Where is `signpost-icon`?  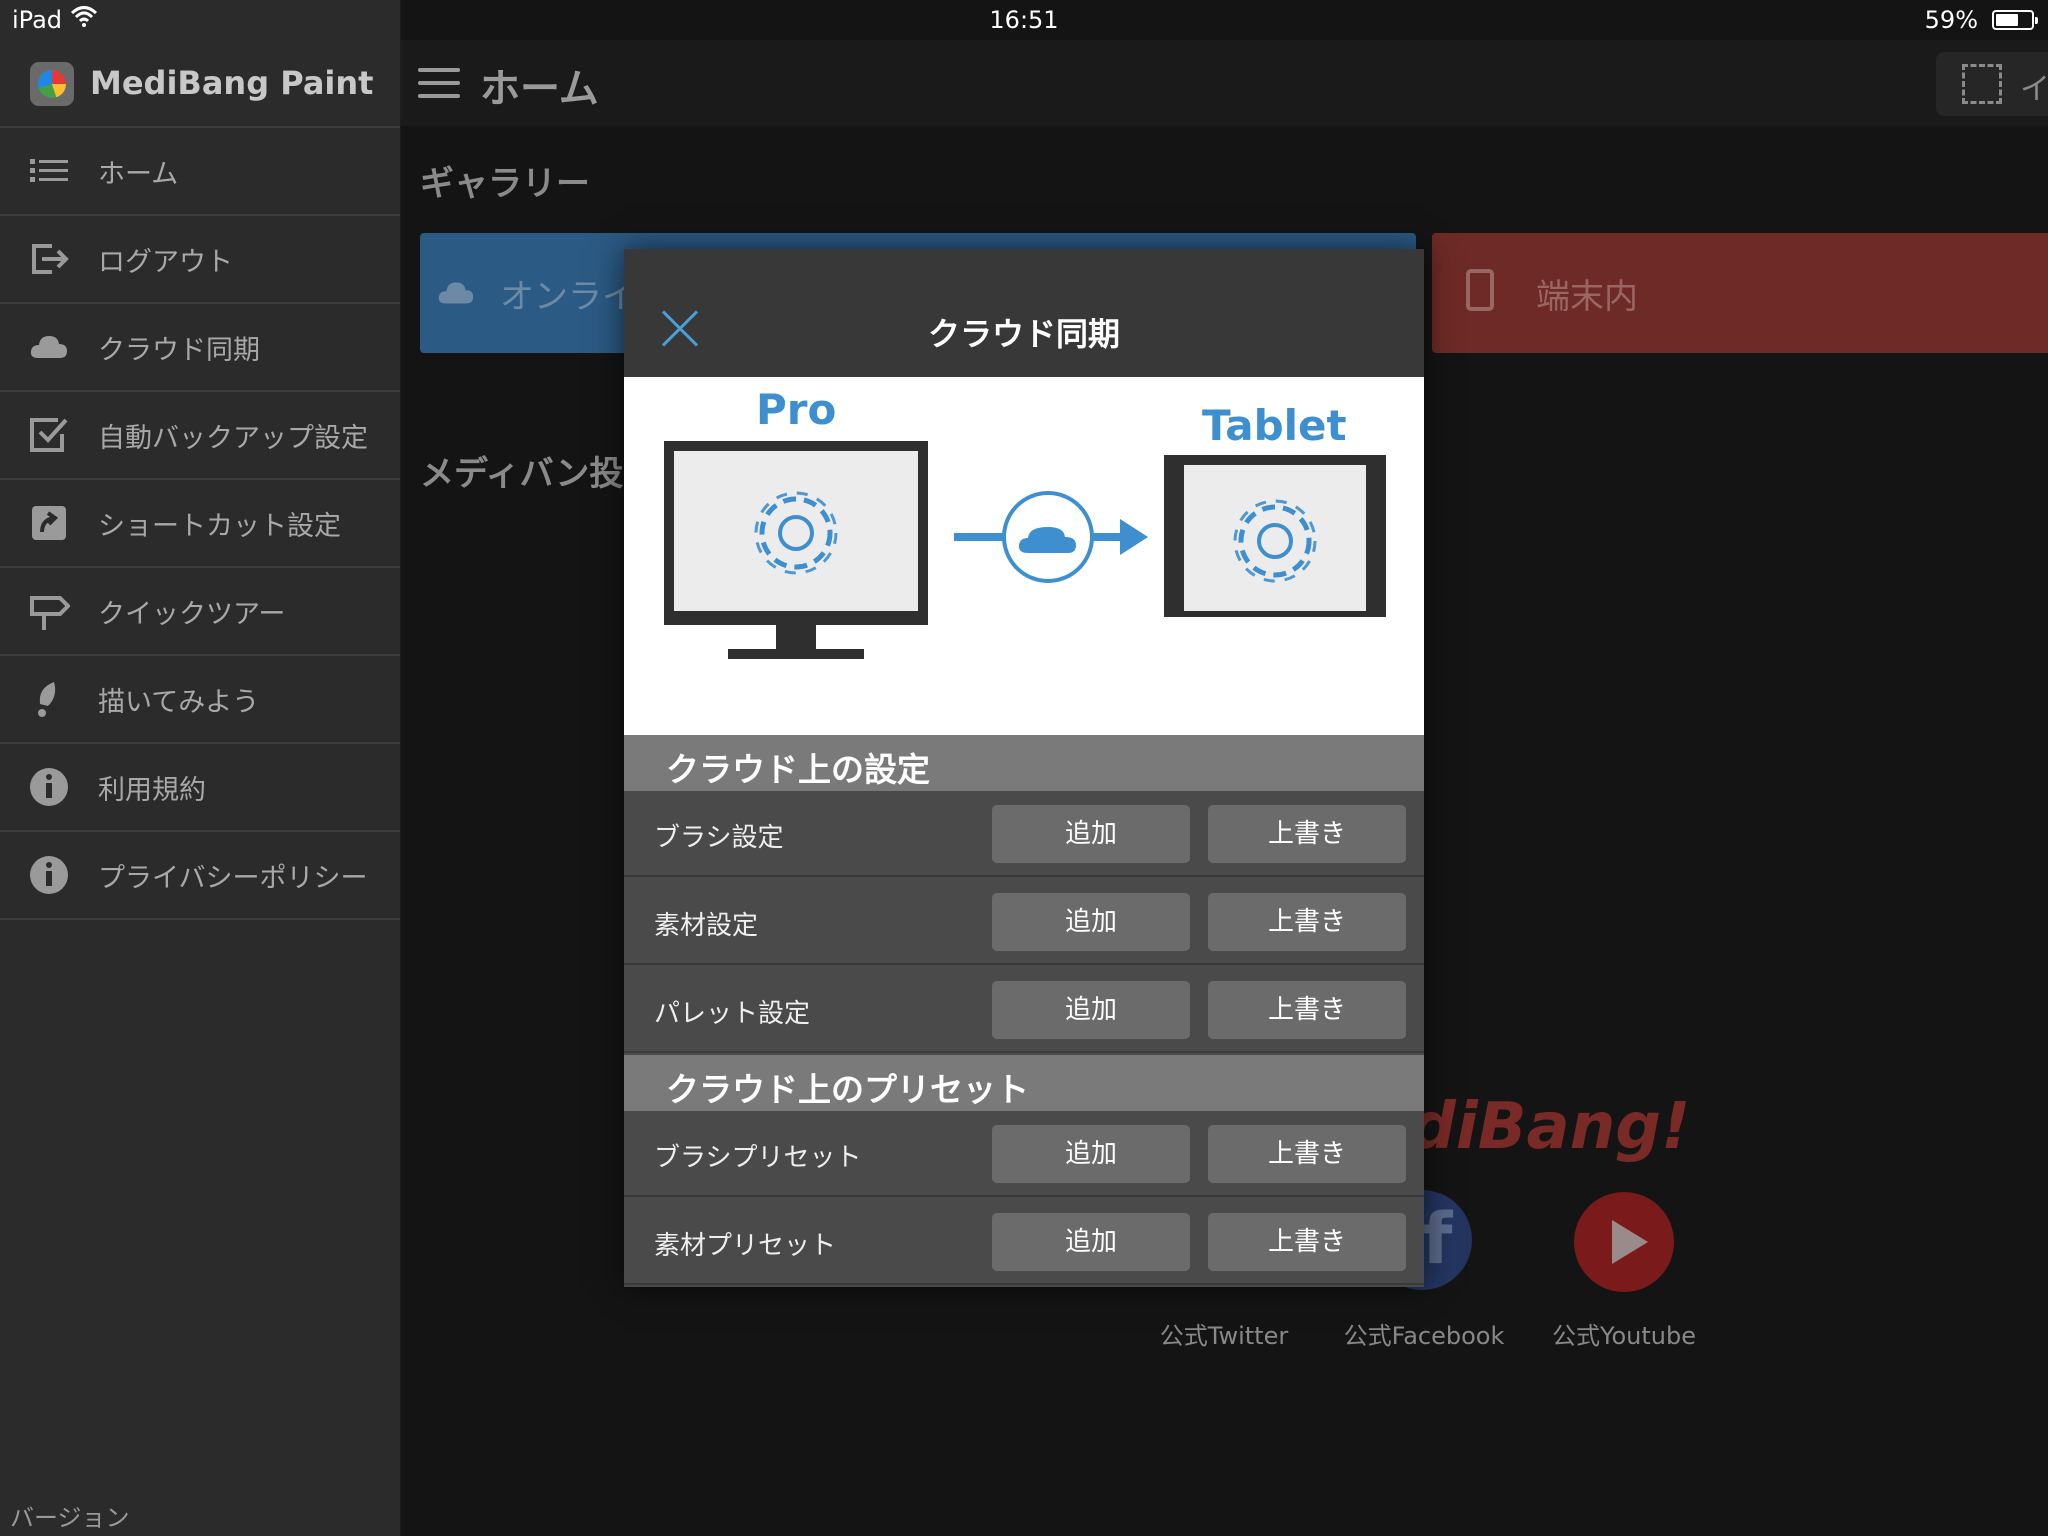 signpost-icon is located at coordinates (50, 613).